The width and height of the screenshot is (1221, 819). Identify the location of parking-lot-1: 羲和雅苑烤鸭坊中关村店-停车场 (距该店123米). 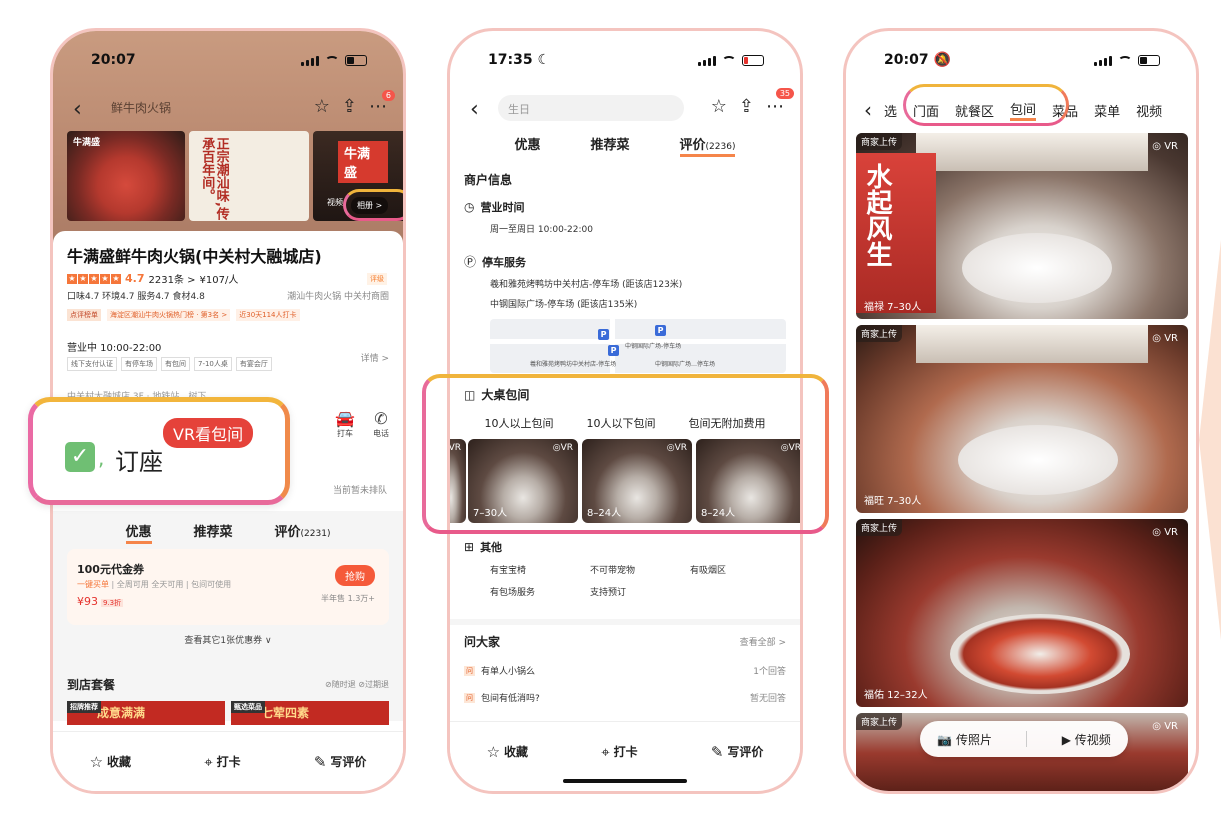
(638, 283).